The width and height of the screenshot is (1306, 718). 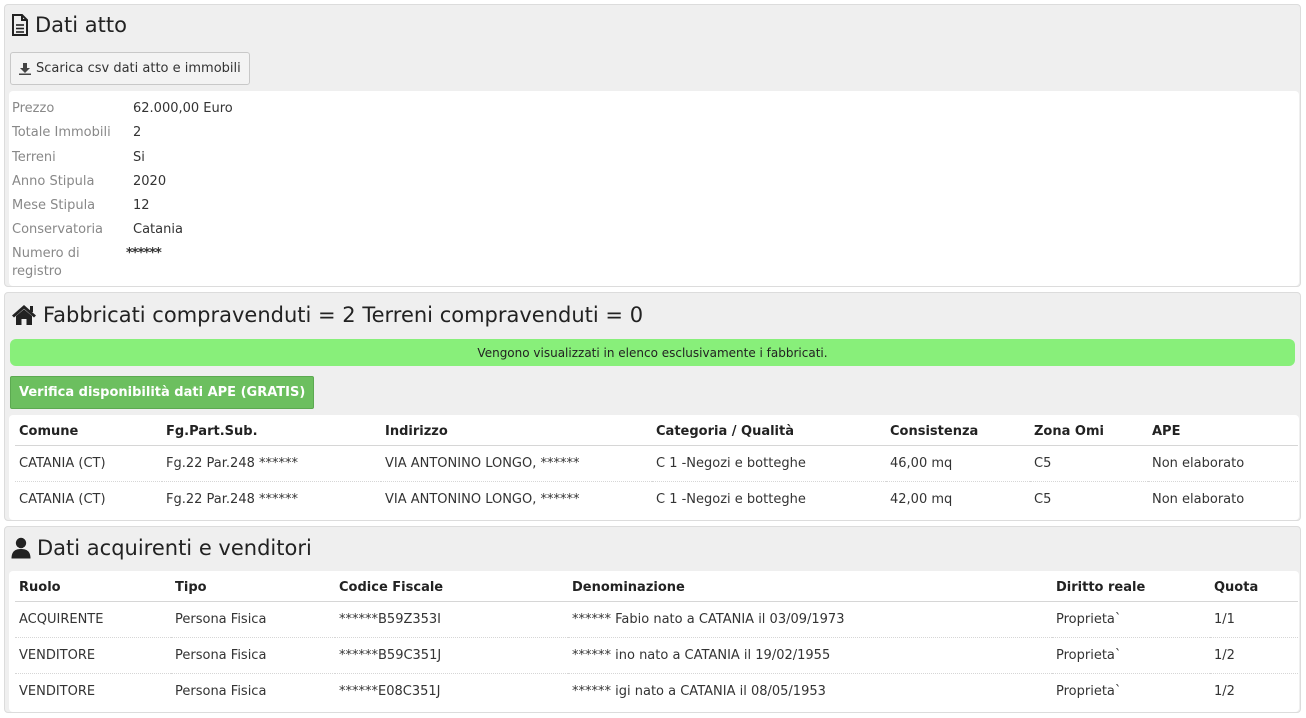 What do you see at coordinates (1254, 588) in the screenshot?
I see `column-header-quota: Quota` at bounding box center [1254, 588].